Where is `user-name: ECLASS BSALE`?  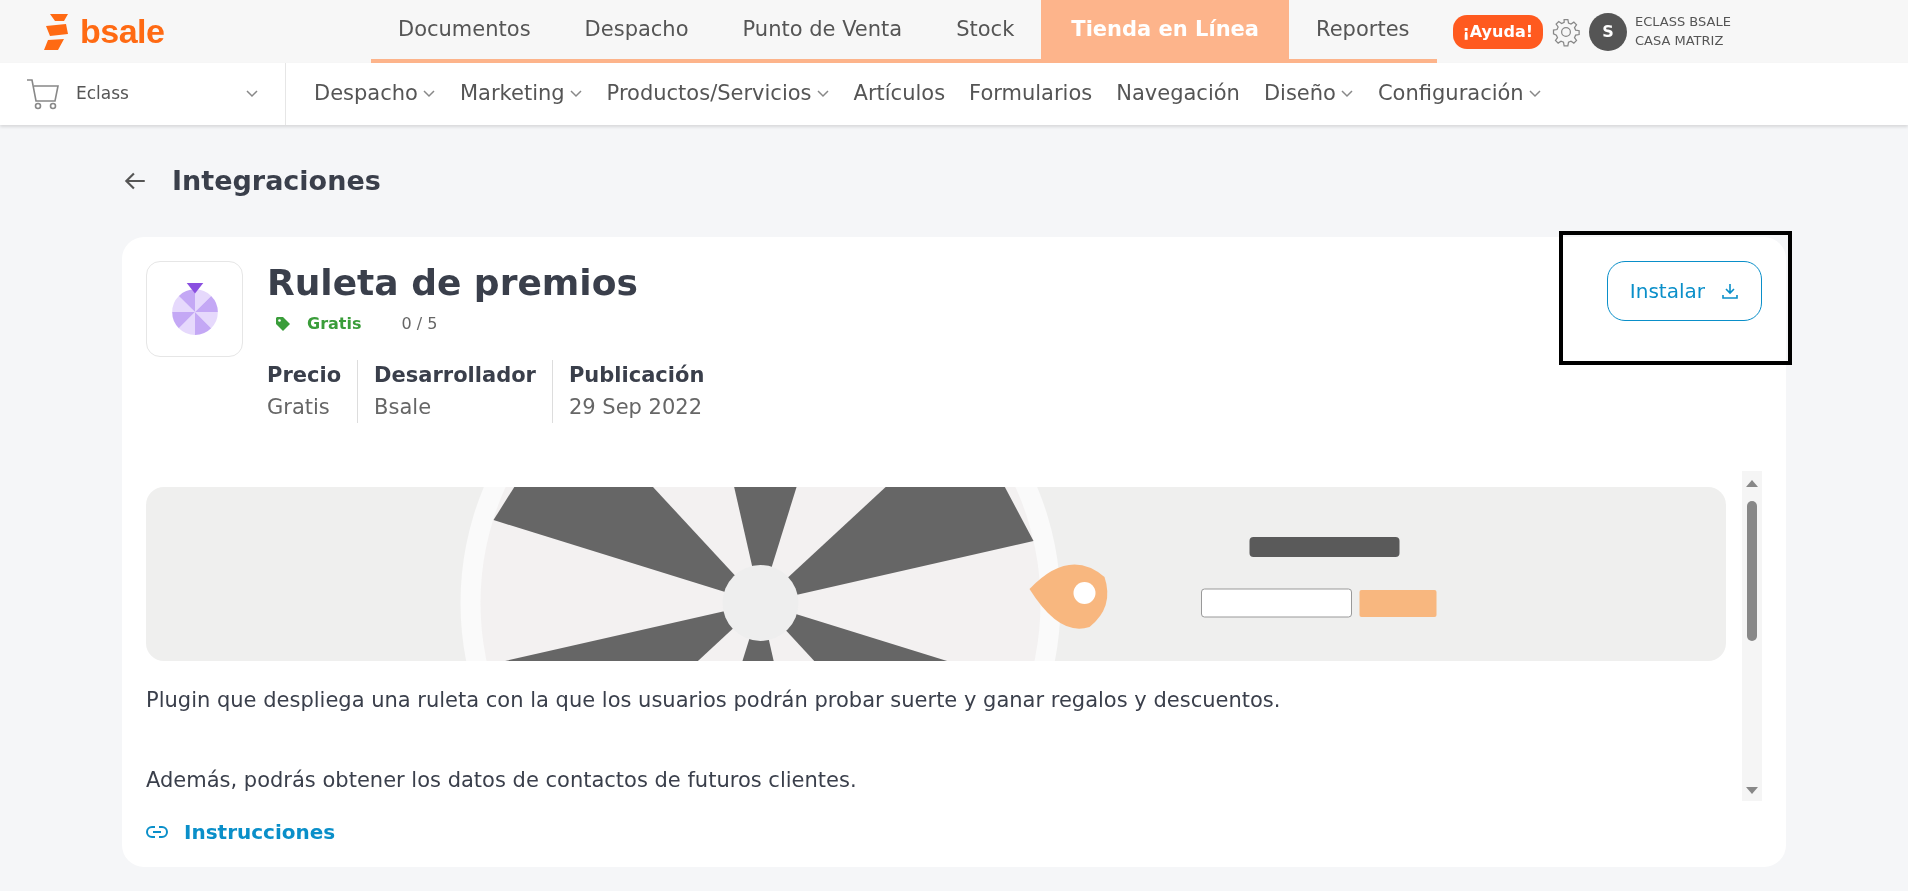
user-name: ECLASS BSALE is located at coordinates (1683, 21).